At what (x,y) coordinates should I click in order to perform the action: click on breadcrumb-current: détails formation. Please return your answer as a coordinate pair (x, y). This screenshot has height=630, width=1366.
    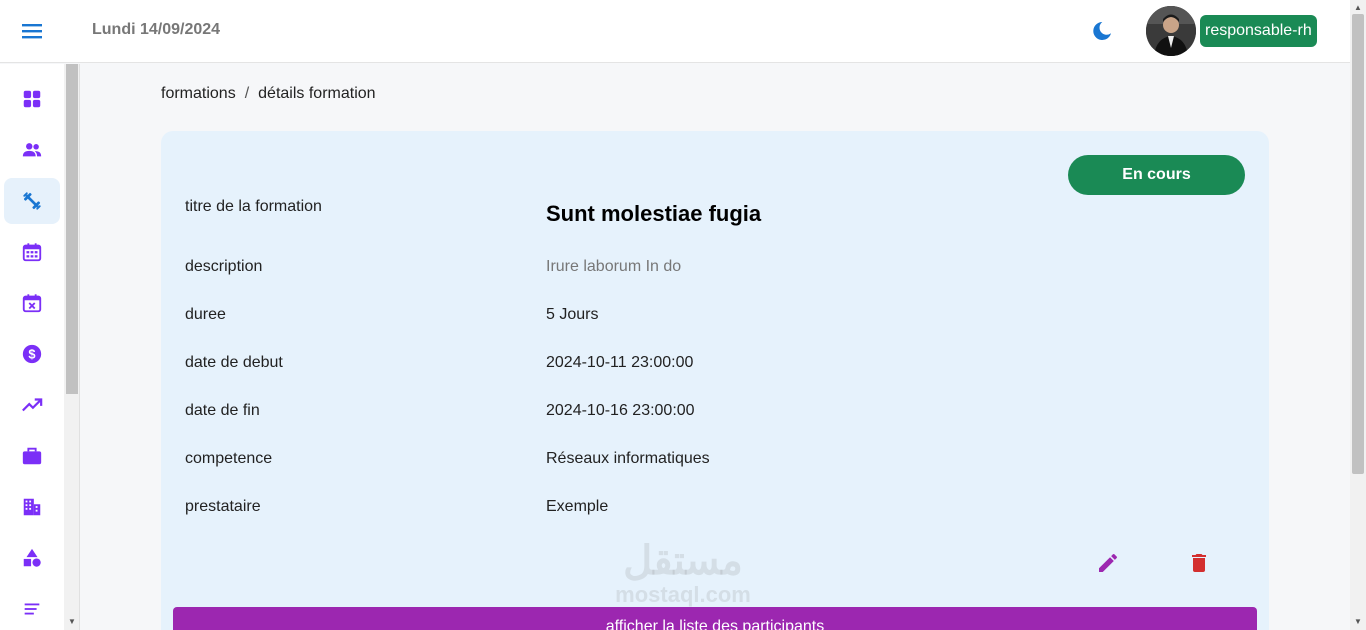
    Looking at the image, I should click on (317, 93).